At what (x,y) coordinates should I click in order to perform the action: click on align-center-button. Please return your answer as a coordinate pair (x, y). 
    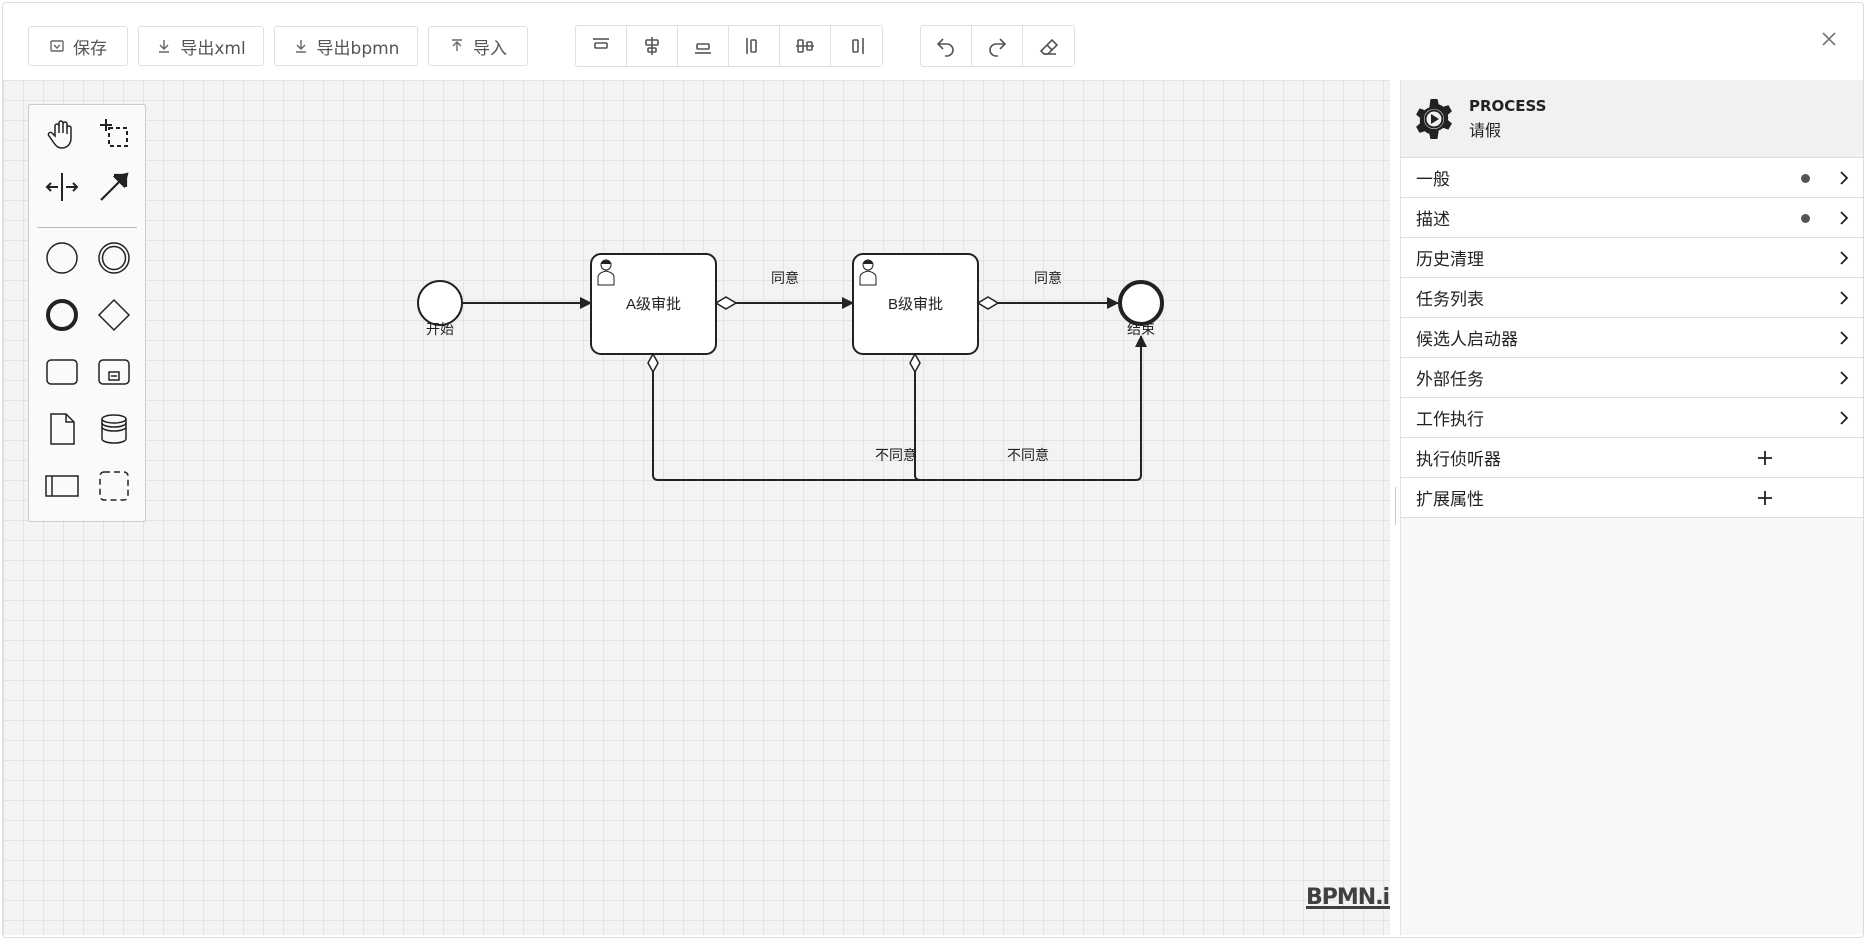
    Looking at the image, I should click on (805, 46).